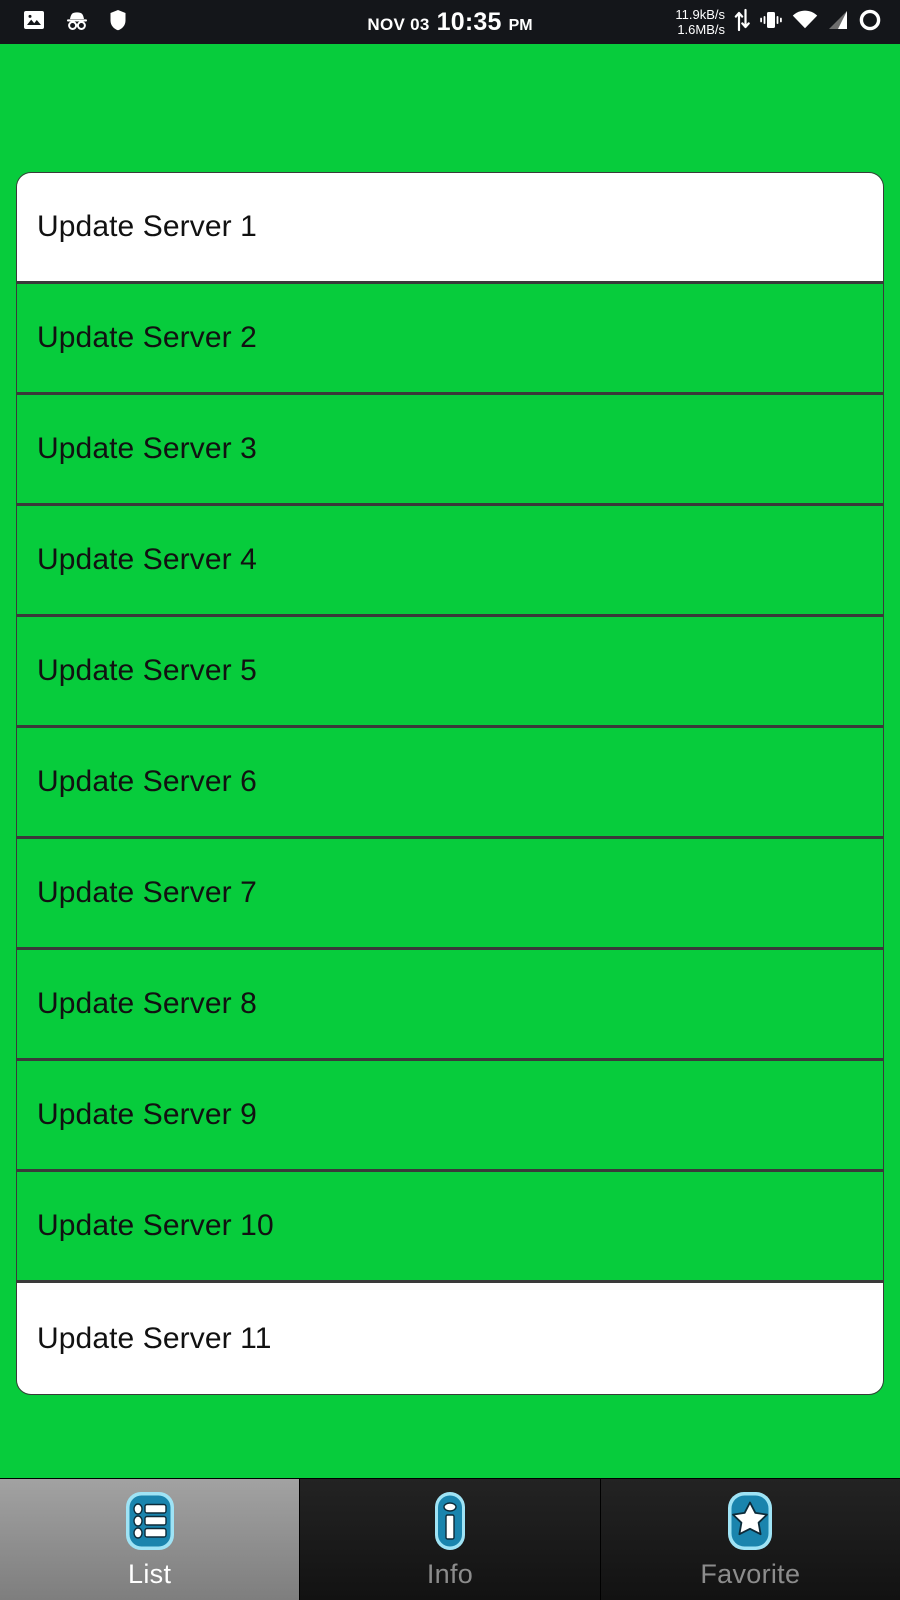  Describe the element at coordinates (520, 25) in the screenshot. I see `status-bar-ampm: PM` at that location.